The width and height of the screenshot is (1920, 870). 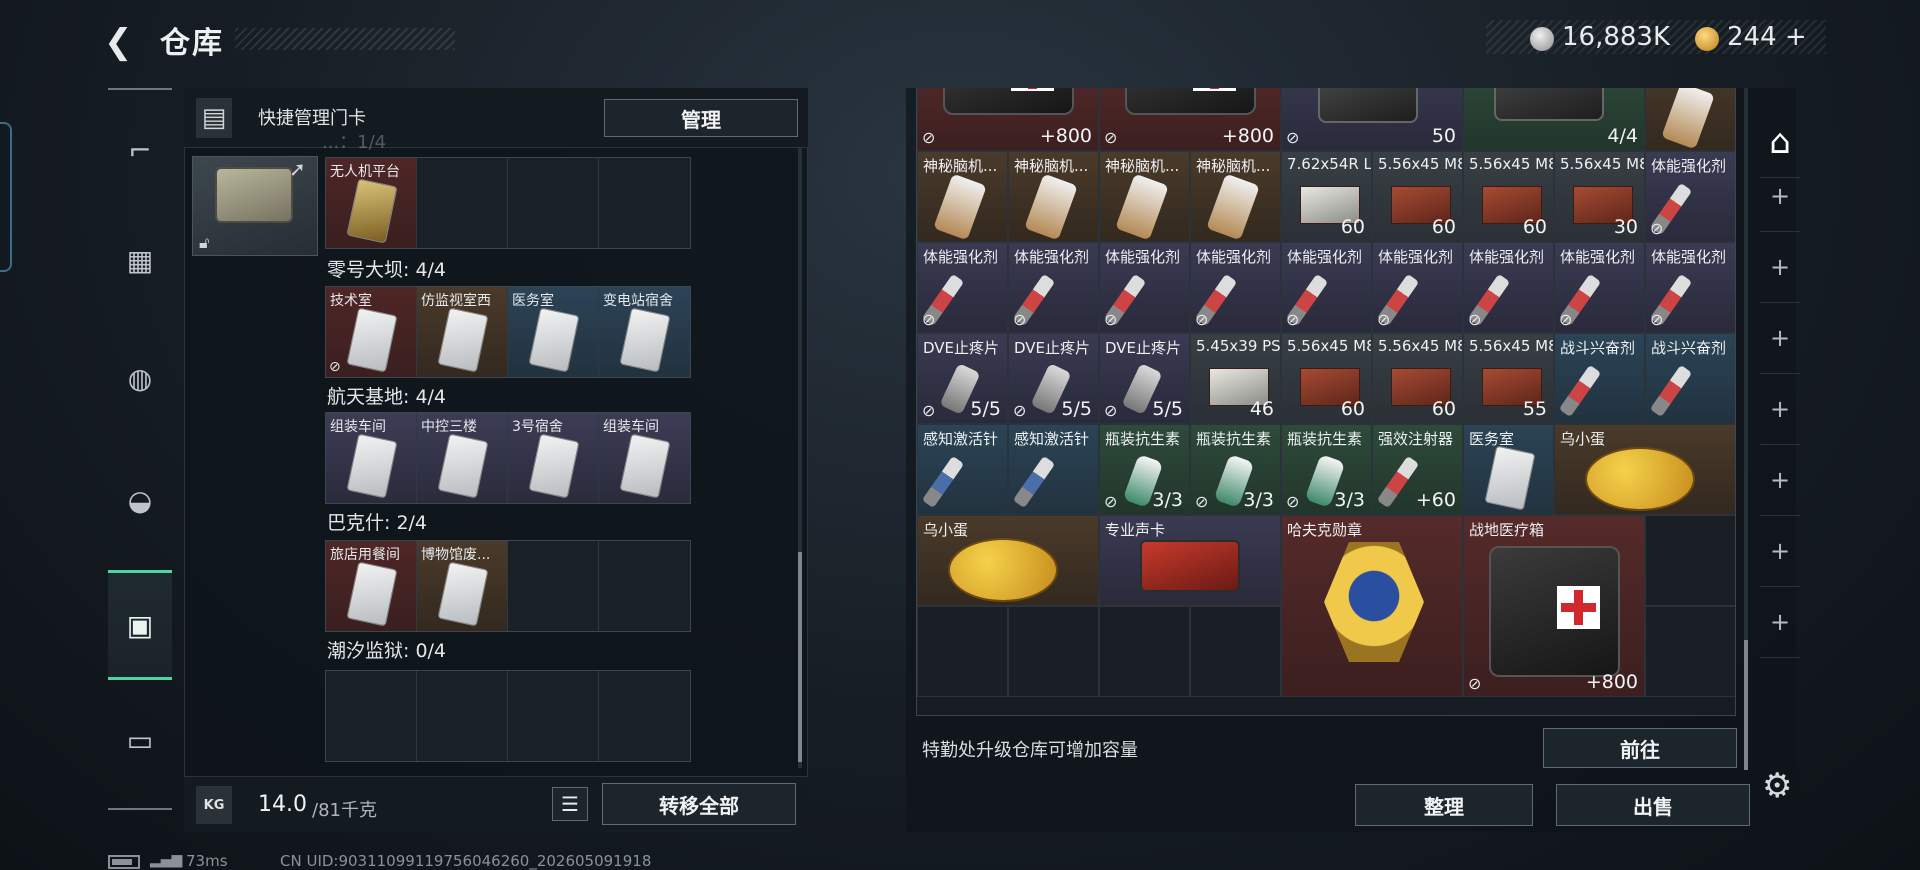 I want to click on goto-button: 前往, so click(x=1640, y=748).